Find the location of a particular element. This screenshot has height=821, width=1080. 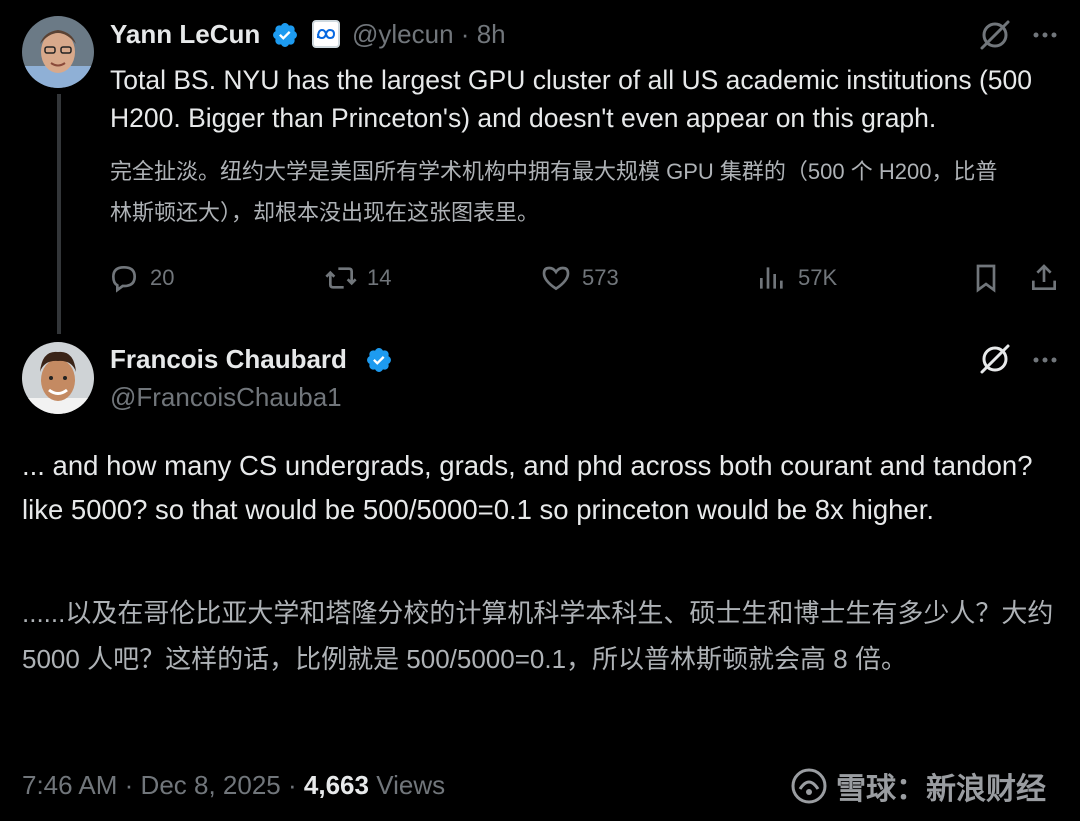

tweet-footer: 7:46 AM · Dec 8, 2025 · 4,663 Views is located at coordinates (233, 785).